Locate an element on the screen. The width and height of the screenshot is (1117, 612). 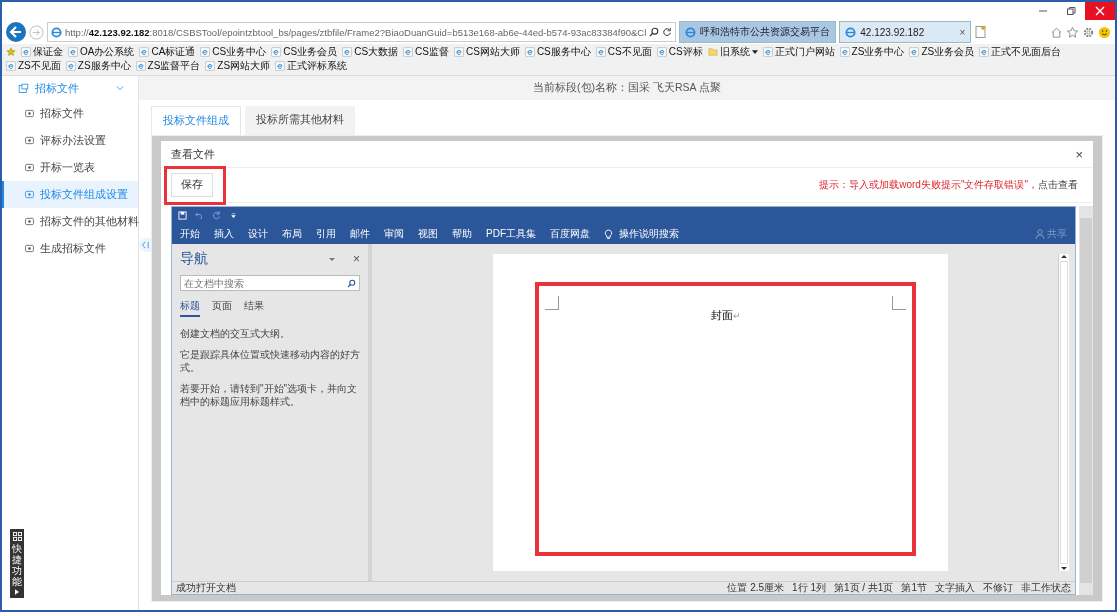
paragraph-mark: ↵ is located at coordinates (736, 316).